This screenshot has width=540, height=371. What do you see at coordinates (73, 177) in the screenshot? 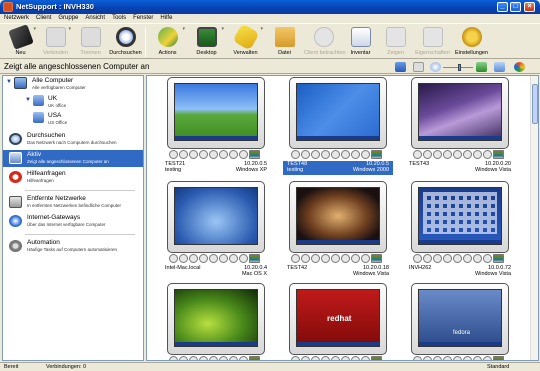
I see `sidebar-item-hilfe: Hilfeanfragen Hilfeanfragen` at bounding box center [73, 177].